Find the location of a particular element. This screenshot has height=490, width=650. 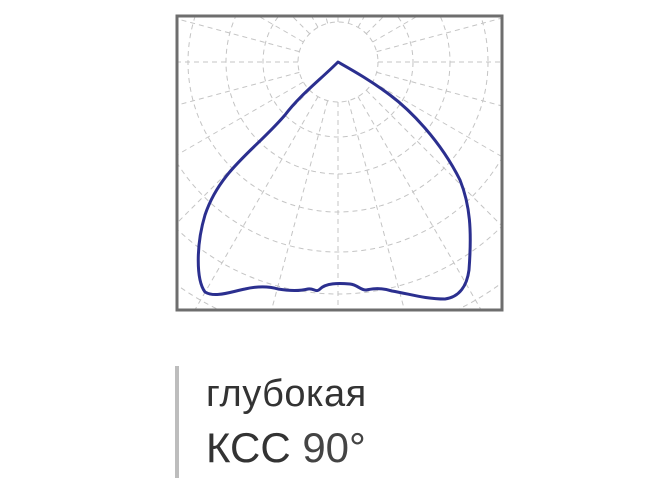

caption-accent-bar is located at coordinates (177, 422).